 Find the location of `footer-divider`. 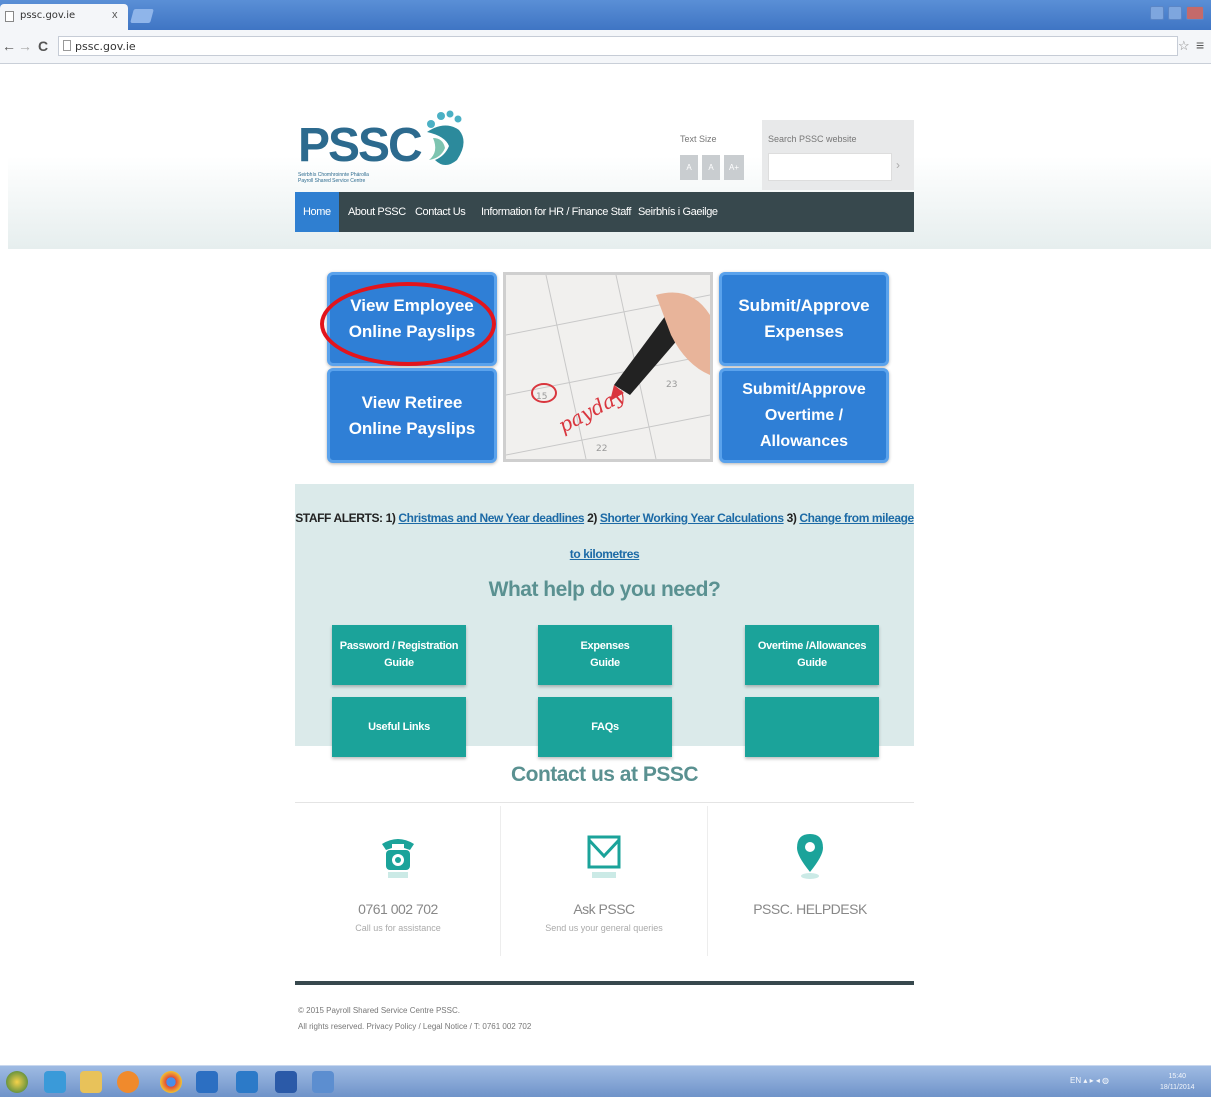

footer-divider is located at coordinates (604, 983).